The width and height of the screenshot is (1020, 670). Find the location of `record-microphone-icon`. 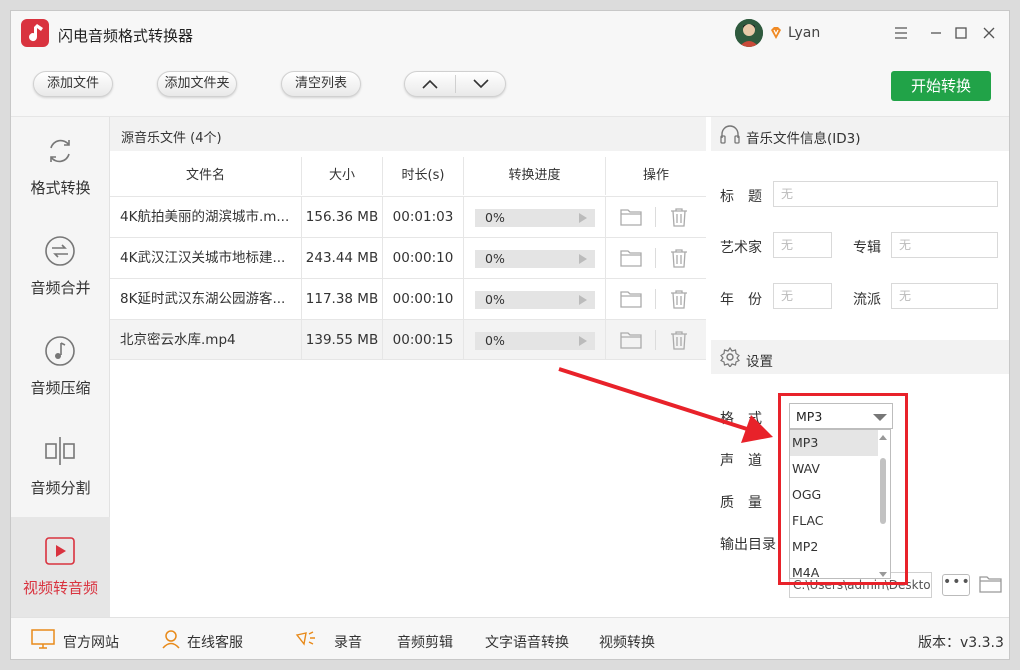

record-microphone-icon is located at coordinates (305, 638).